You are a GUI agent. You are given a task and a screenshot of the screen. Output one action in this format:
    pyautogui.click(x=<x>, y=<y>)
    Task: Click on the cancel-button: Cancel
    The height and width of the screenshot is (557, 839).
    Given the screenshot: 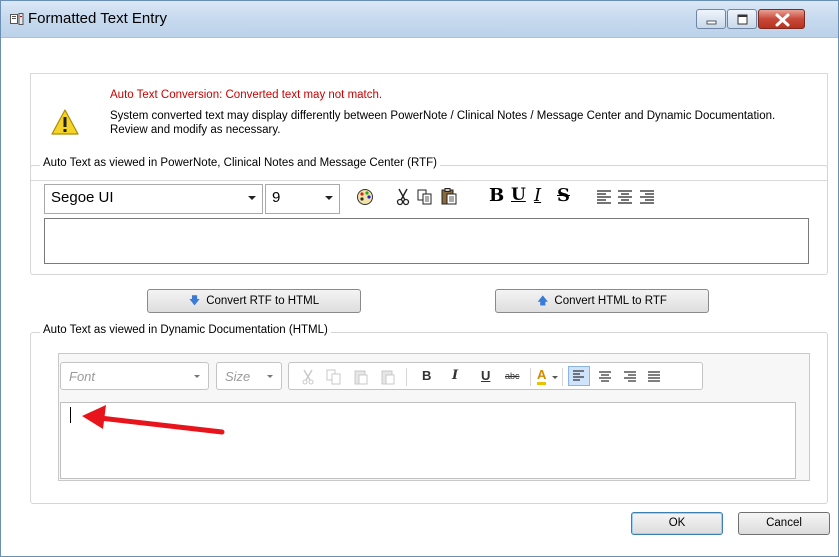 What is the action you would take?
    pyautogui.click(x=784, y=523)
    